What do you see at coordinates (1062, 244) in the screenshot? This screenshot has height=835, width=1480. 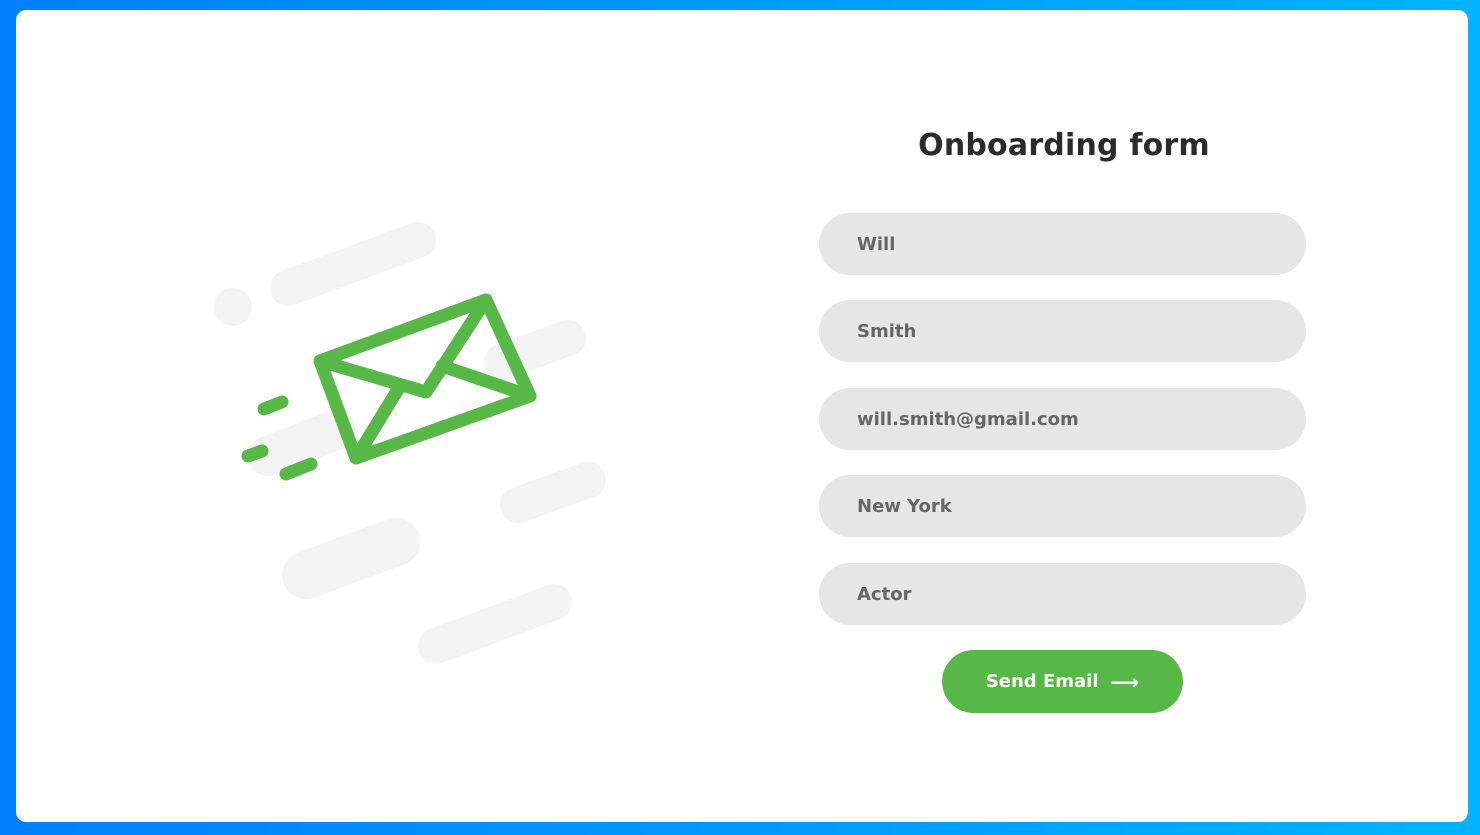 I see `first-name-input` at bounding box center [1062, 244].